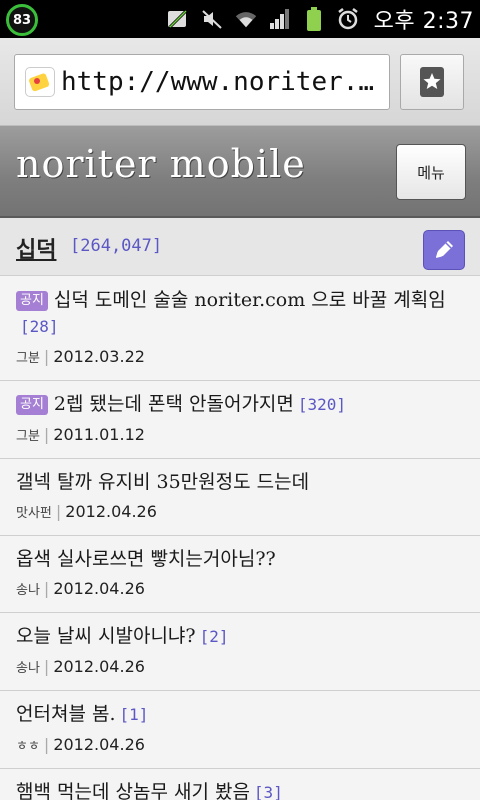 This screenshot has width=480, height=800. What do you see at coordinates (348, 19) in the screenshot?
I see `alarm-icon` at bounding box center [348, 19].